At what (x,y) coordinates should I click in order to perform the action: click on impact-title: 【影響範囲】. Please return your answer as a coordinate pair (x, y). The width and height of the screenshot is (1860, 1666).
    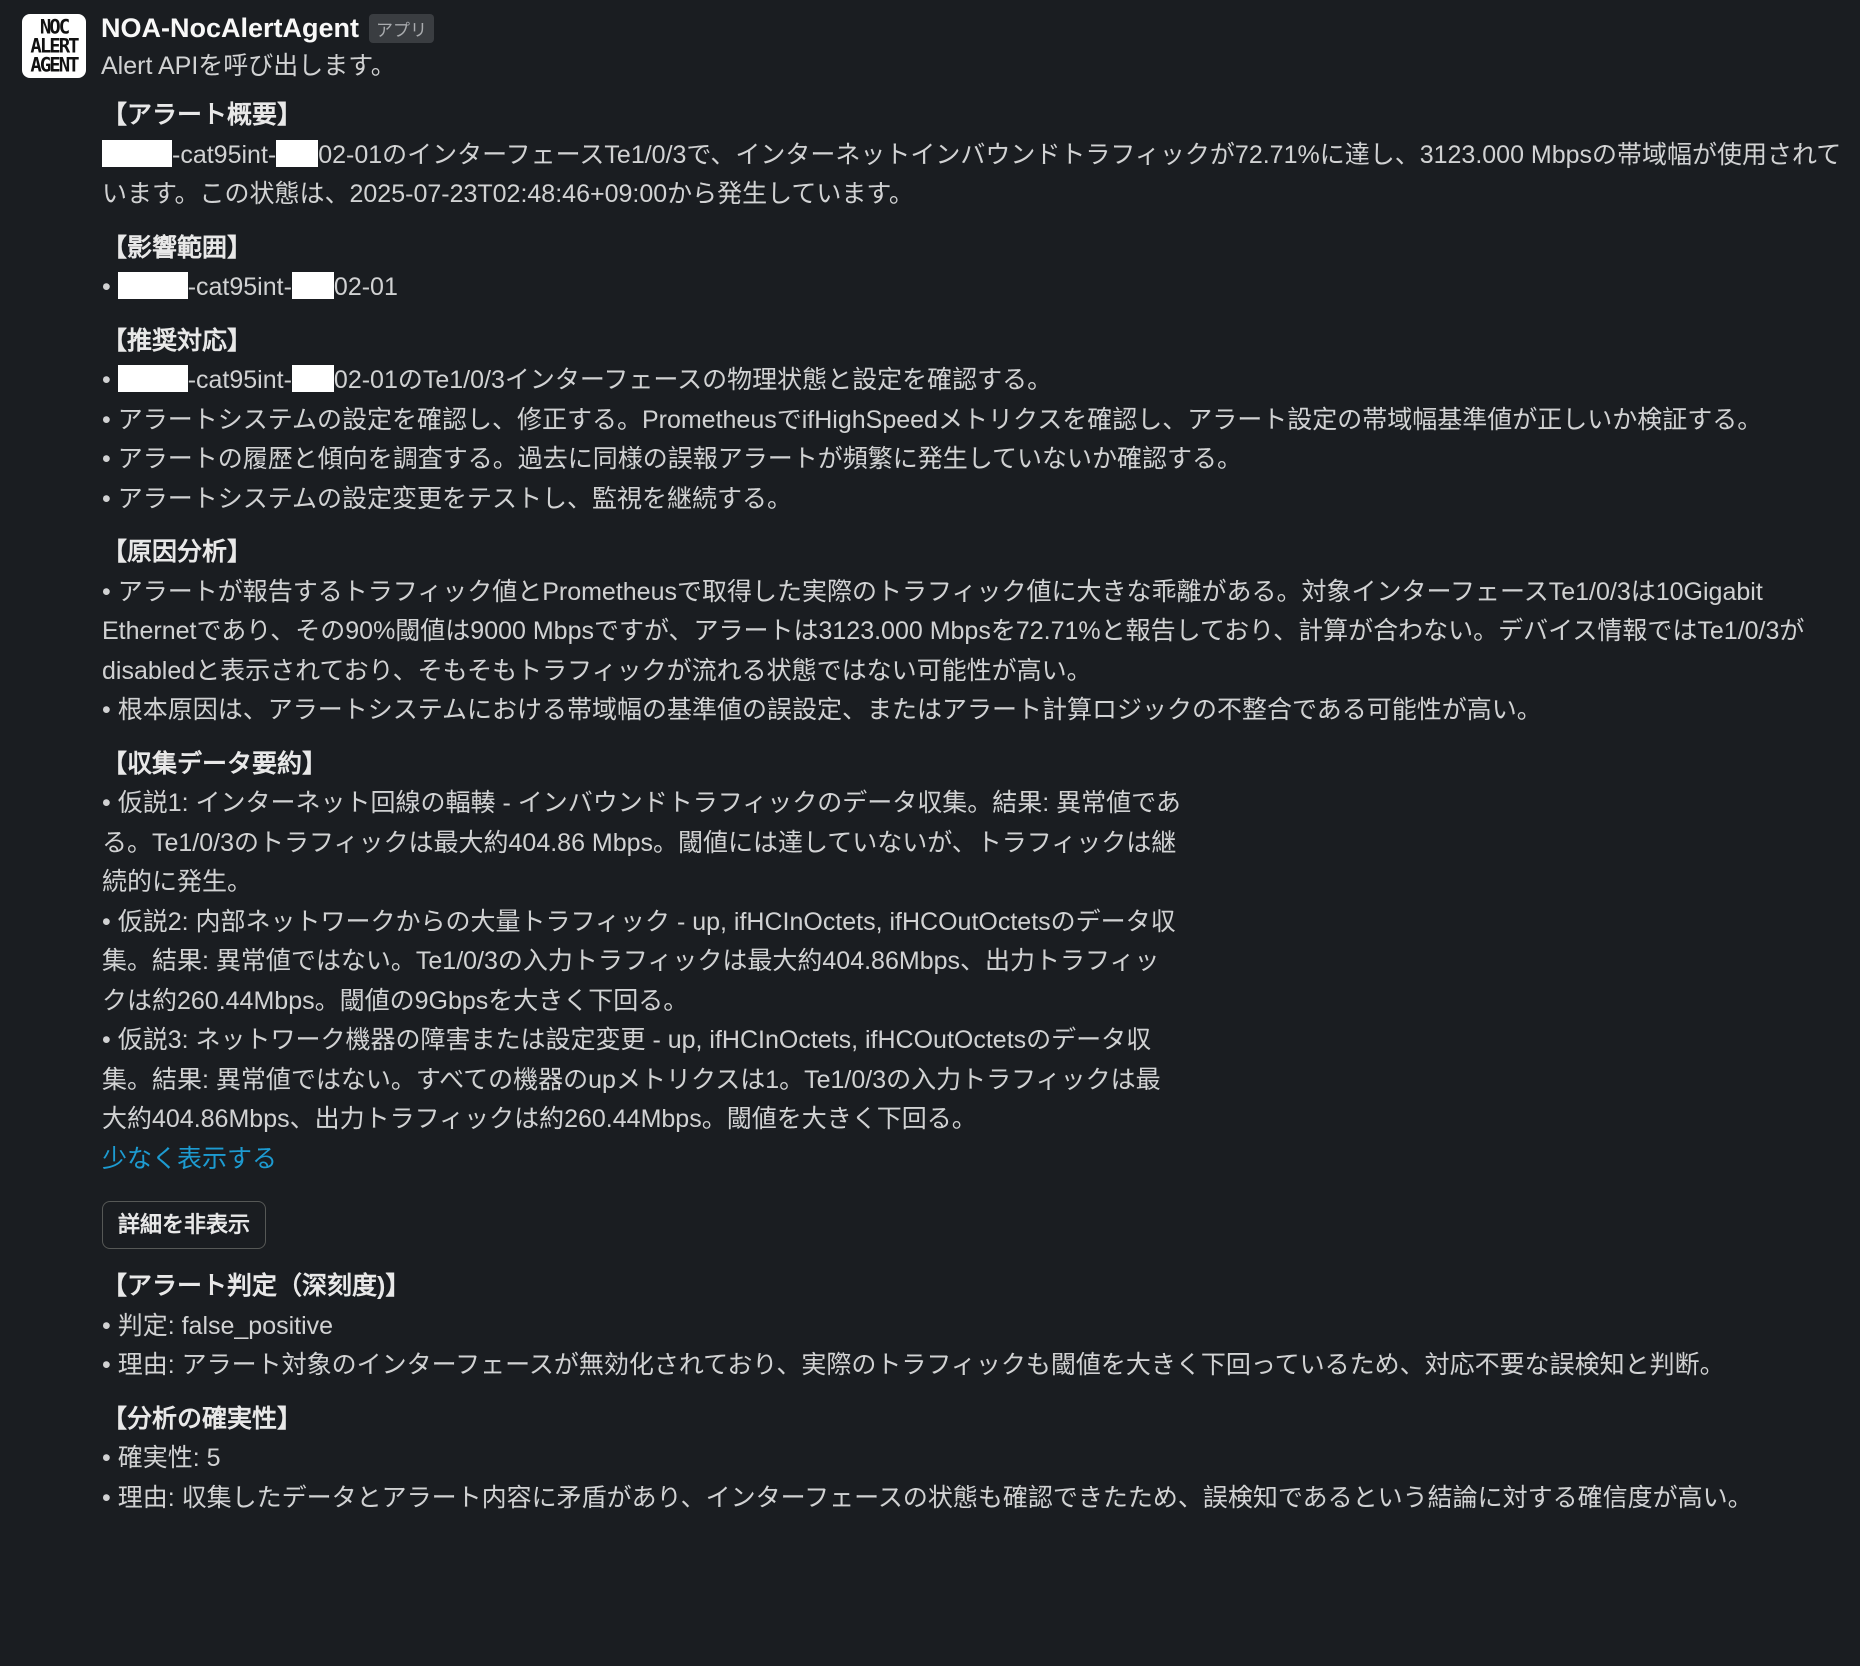
    Looking at the image, I should click on (177, 247).